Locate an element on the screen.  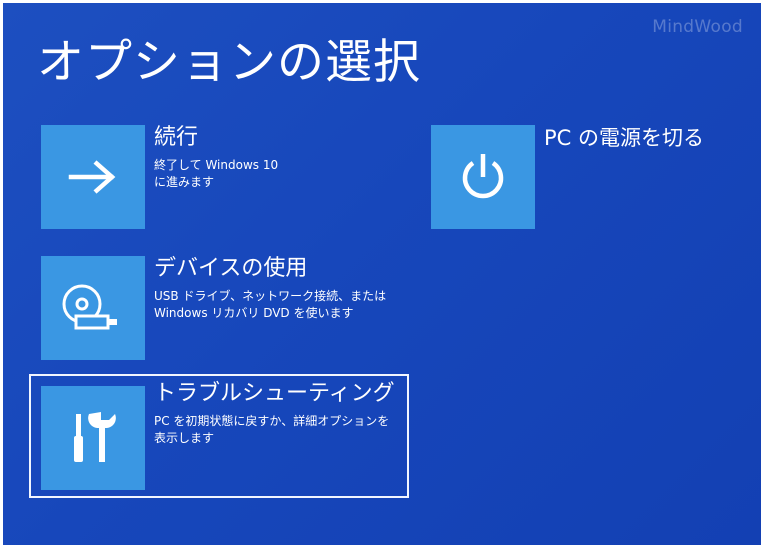
power-off-text: PC の電源を切る is located at coordinates (624, 138).